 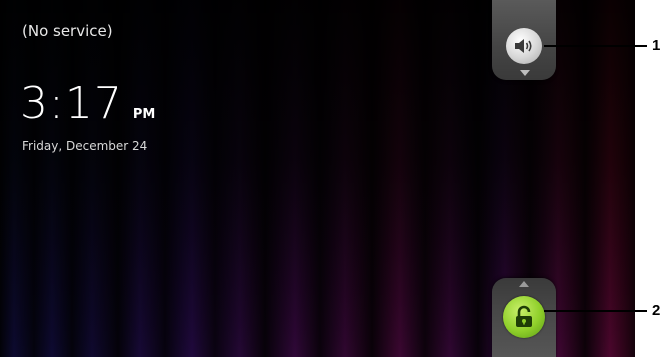 I want to click on speaker-volume-icon, so click(x=523, y=46).